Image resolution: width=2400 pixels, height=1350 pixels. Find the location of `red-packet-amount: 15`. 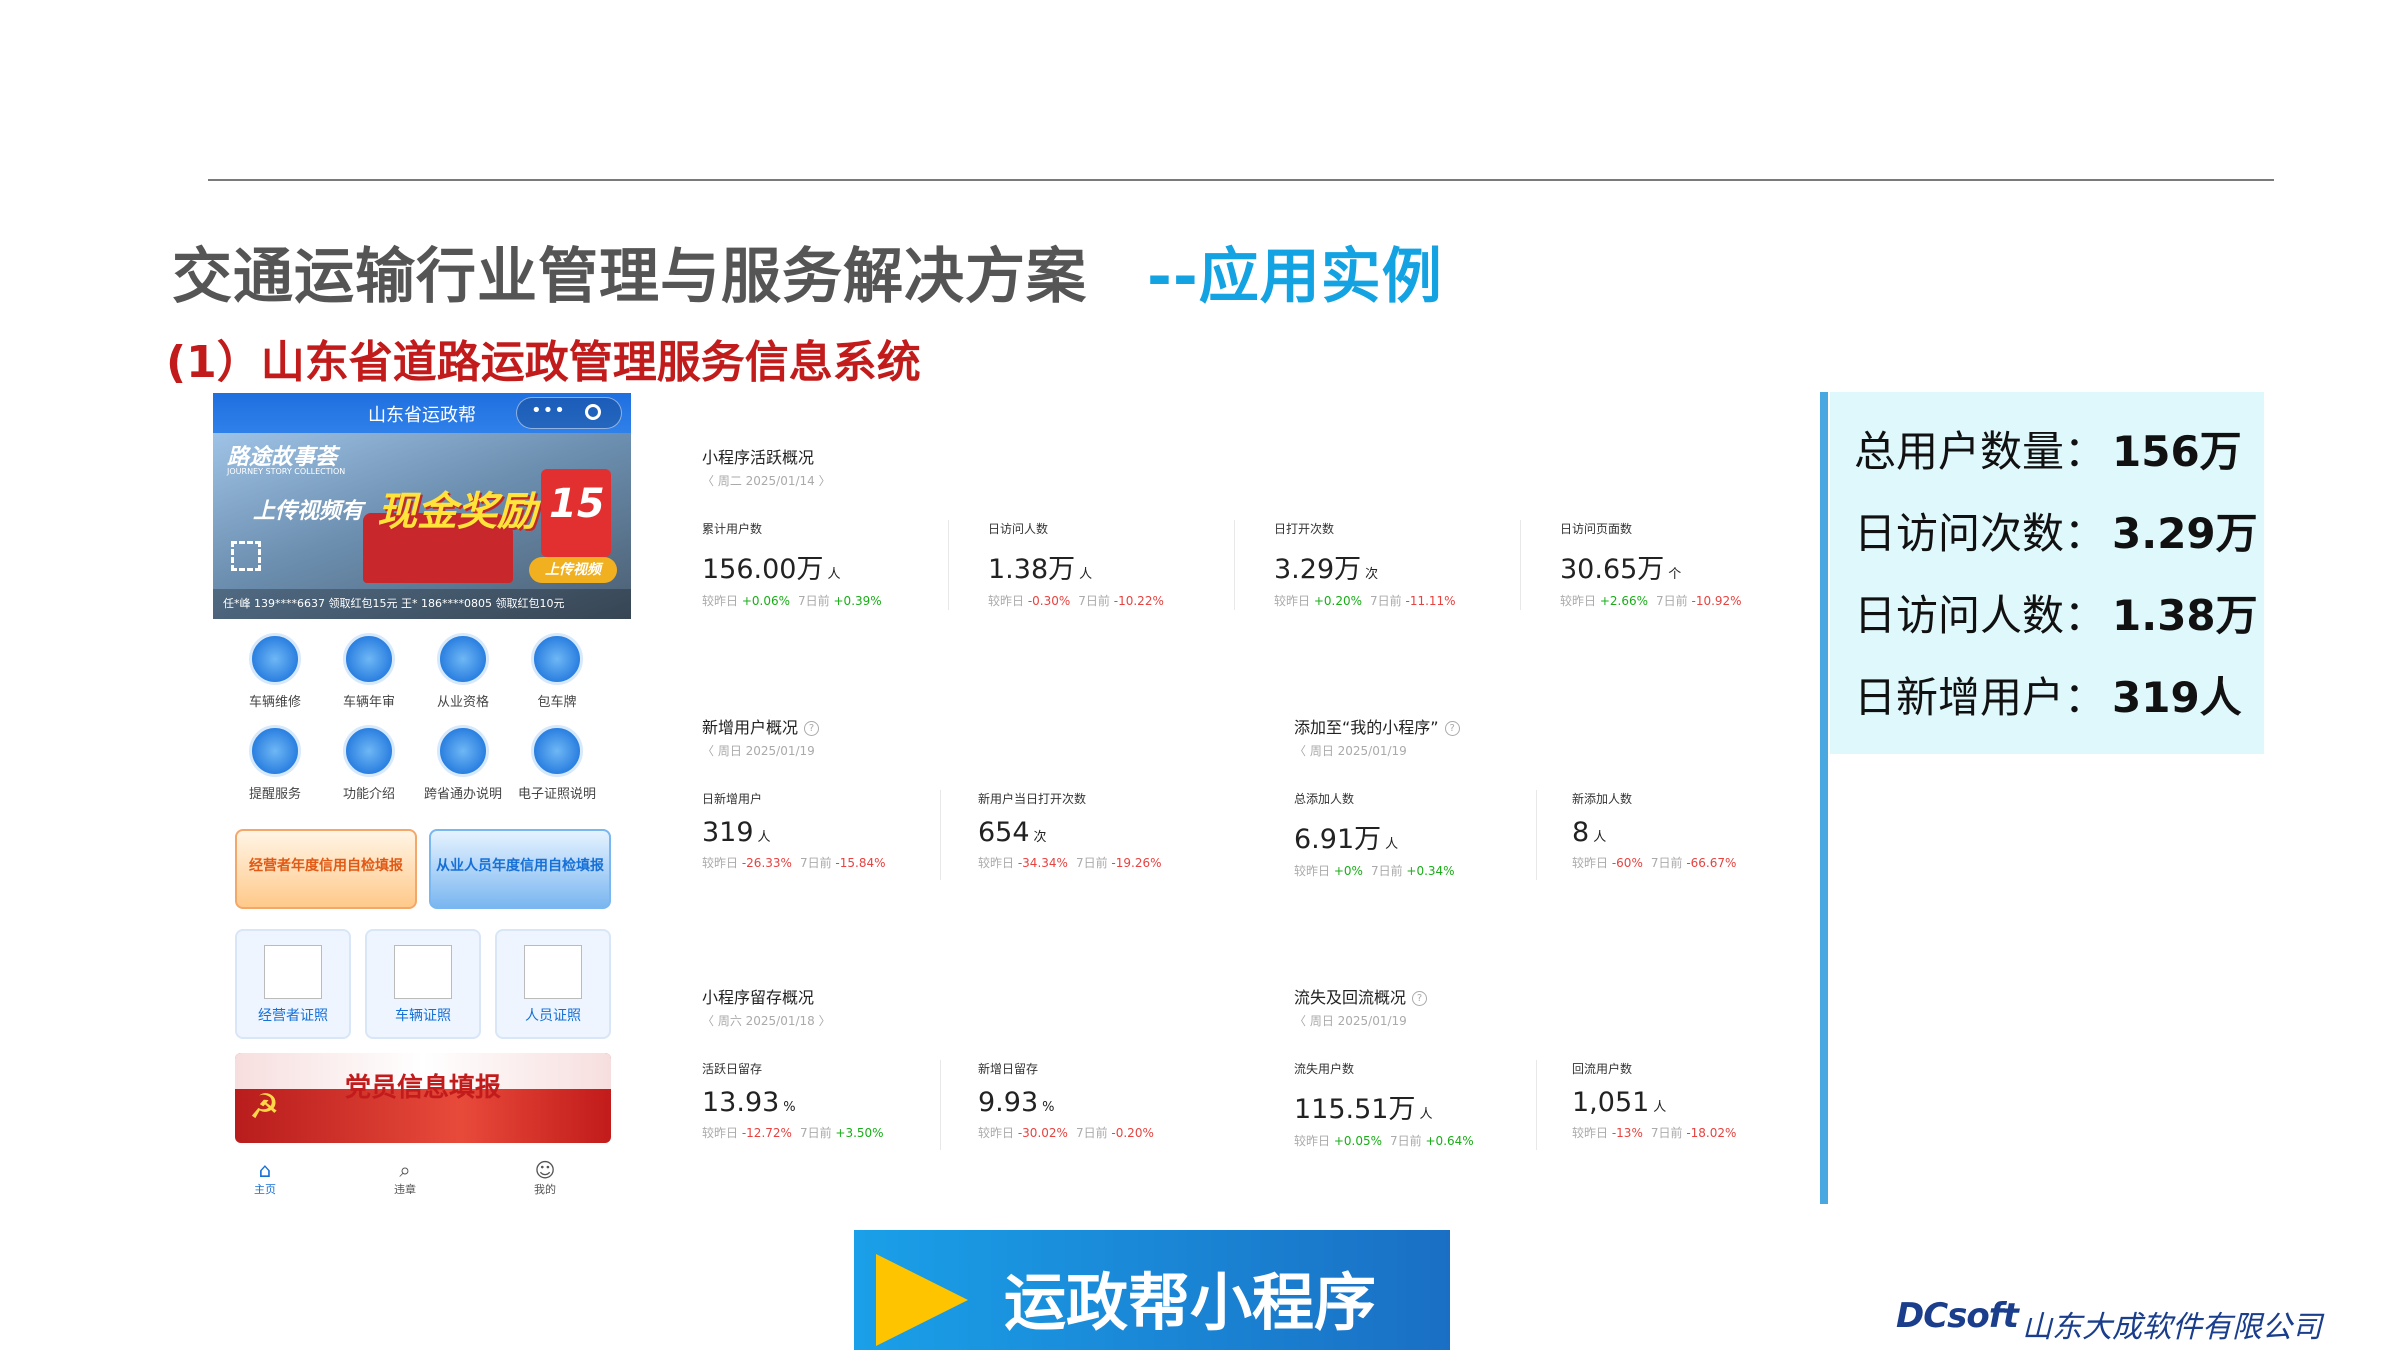

red-packet-amount: 15 is located at coordinates (577, 504).